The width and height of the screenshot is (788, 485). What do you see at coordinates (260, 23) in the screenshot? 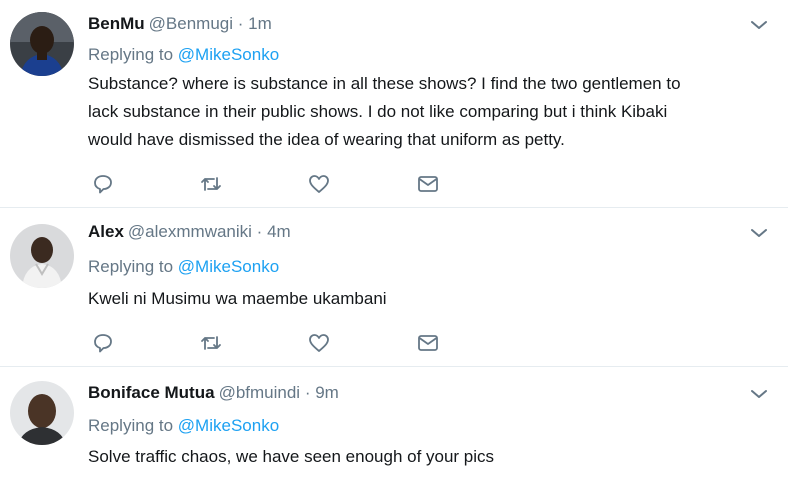
I see `timestamp: 1m` at bounding box center [260, 23].